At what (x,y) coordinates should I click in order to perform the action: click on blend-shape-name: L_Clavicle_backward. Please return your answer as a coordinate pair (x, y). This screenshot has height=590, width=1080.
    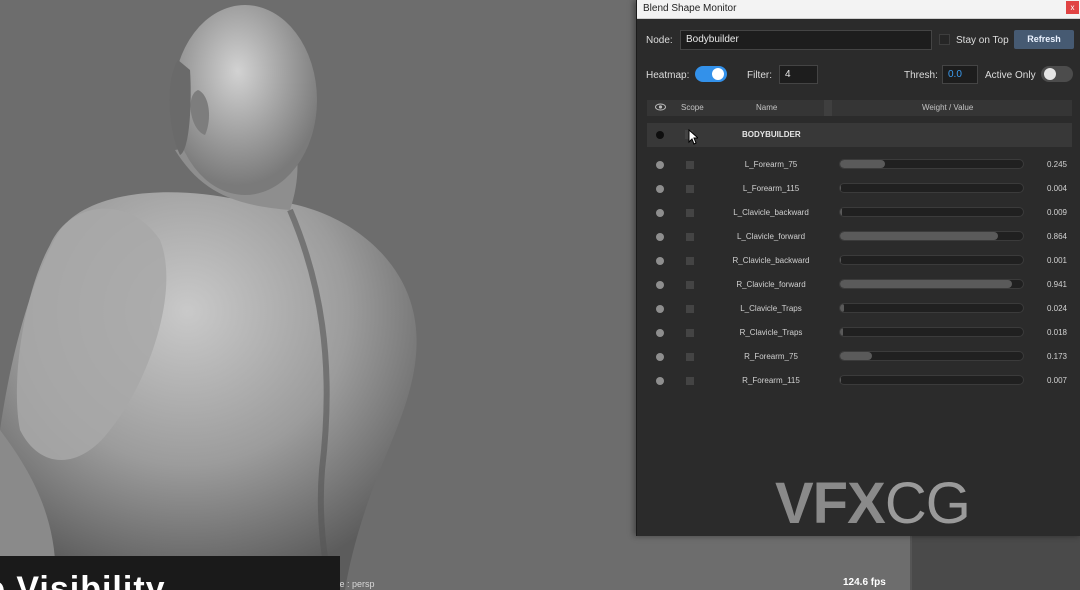
    Looking at the image, I should click on (771, 212).